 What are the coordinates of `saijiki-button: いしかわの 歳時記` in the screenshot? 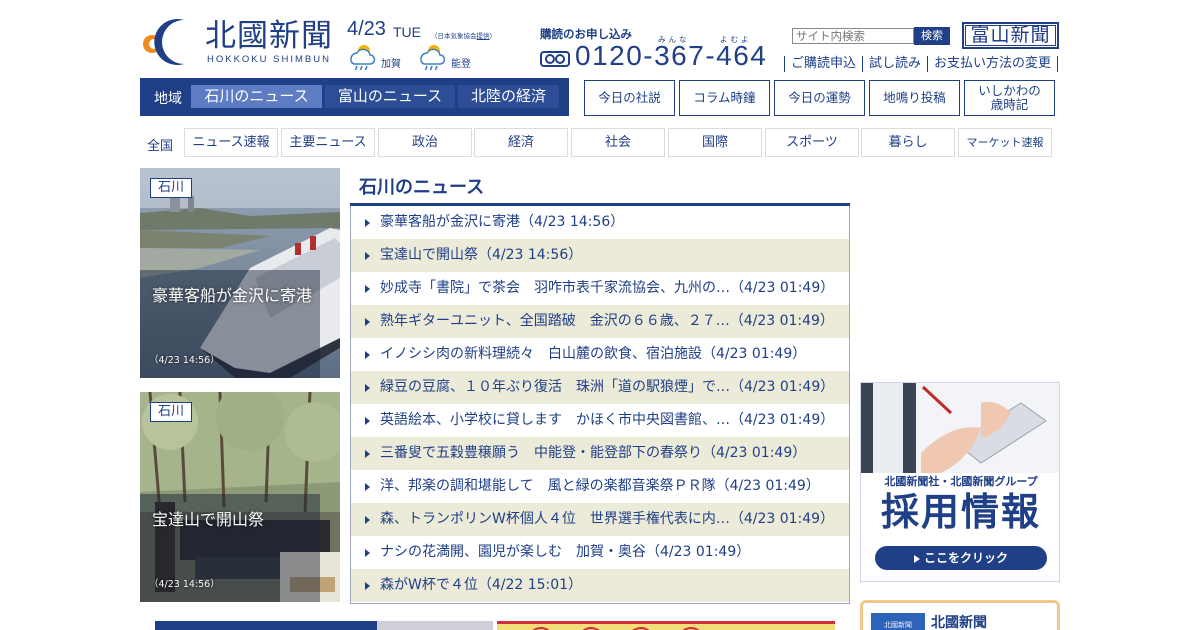 It's located at (1009, 98).